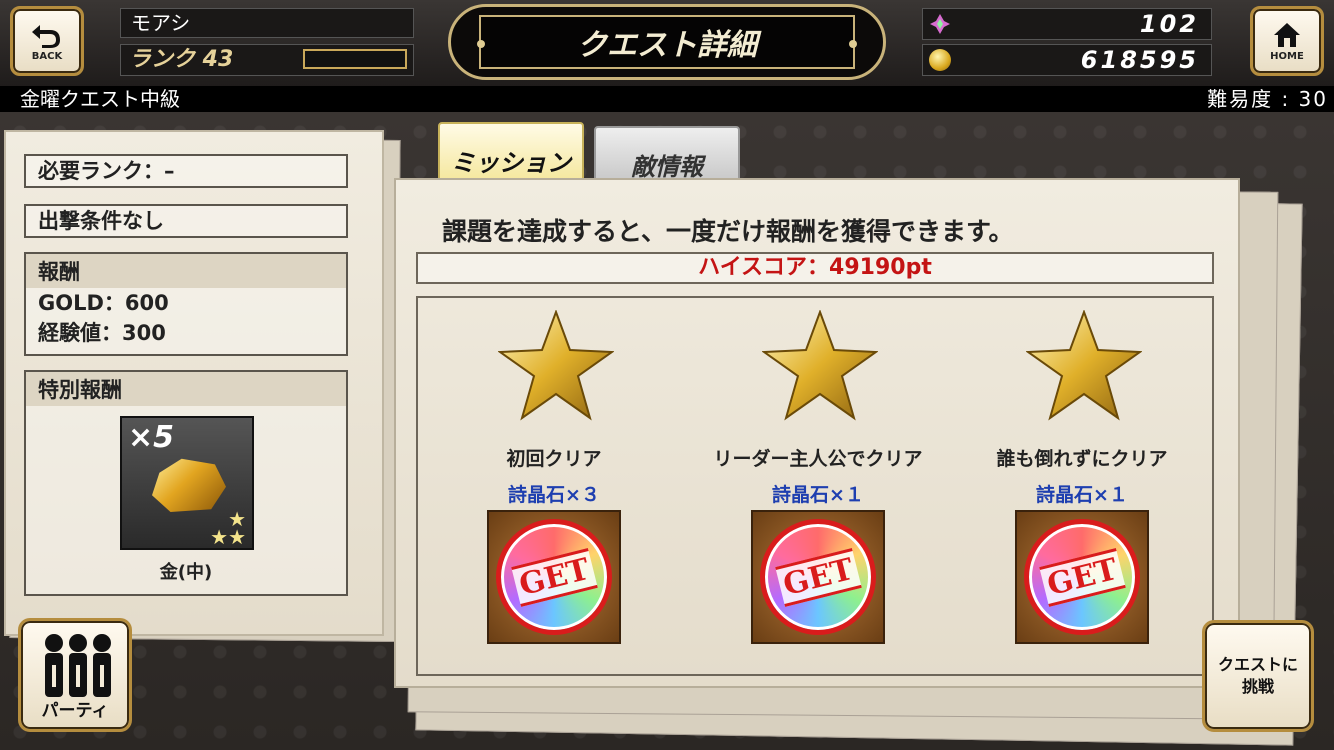  What do you see at coordinates (186, 221) in the screenshot?
I see `sortie-condition-box: 出撃条件なし` at bounding box center [186, 221].